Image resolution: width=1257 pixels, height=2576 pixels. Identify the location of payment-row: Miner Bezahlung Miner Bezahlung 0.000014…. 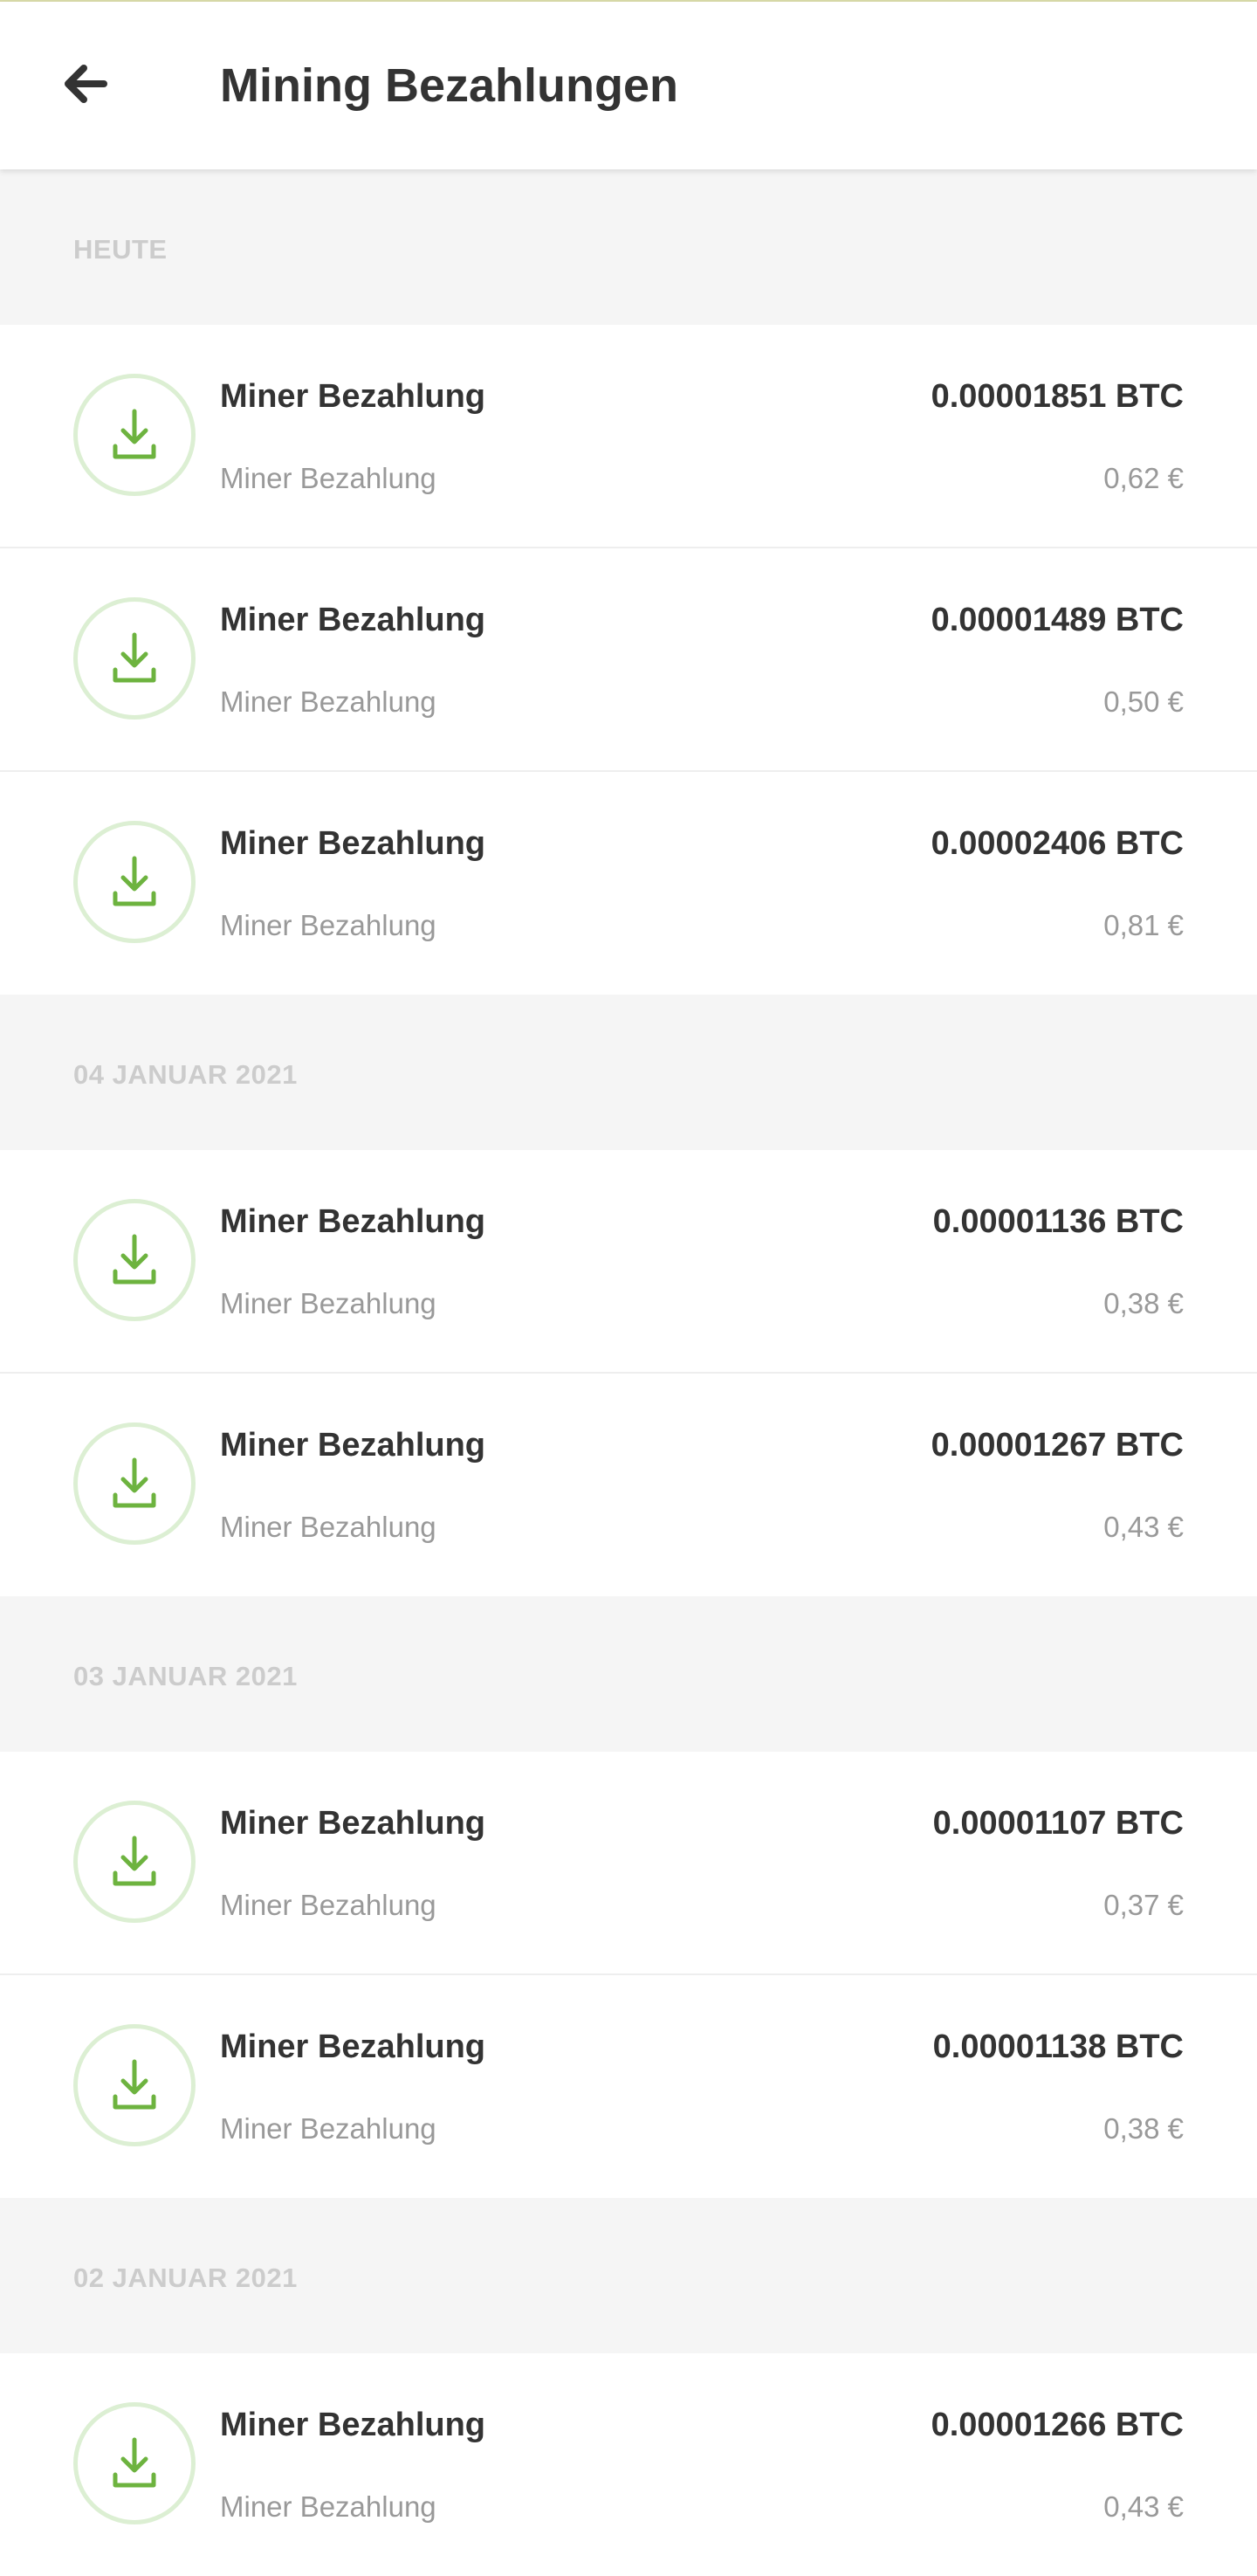
(628, 660).